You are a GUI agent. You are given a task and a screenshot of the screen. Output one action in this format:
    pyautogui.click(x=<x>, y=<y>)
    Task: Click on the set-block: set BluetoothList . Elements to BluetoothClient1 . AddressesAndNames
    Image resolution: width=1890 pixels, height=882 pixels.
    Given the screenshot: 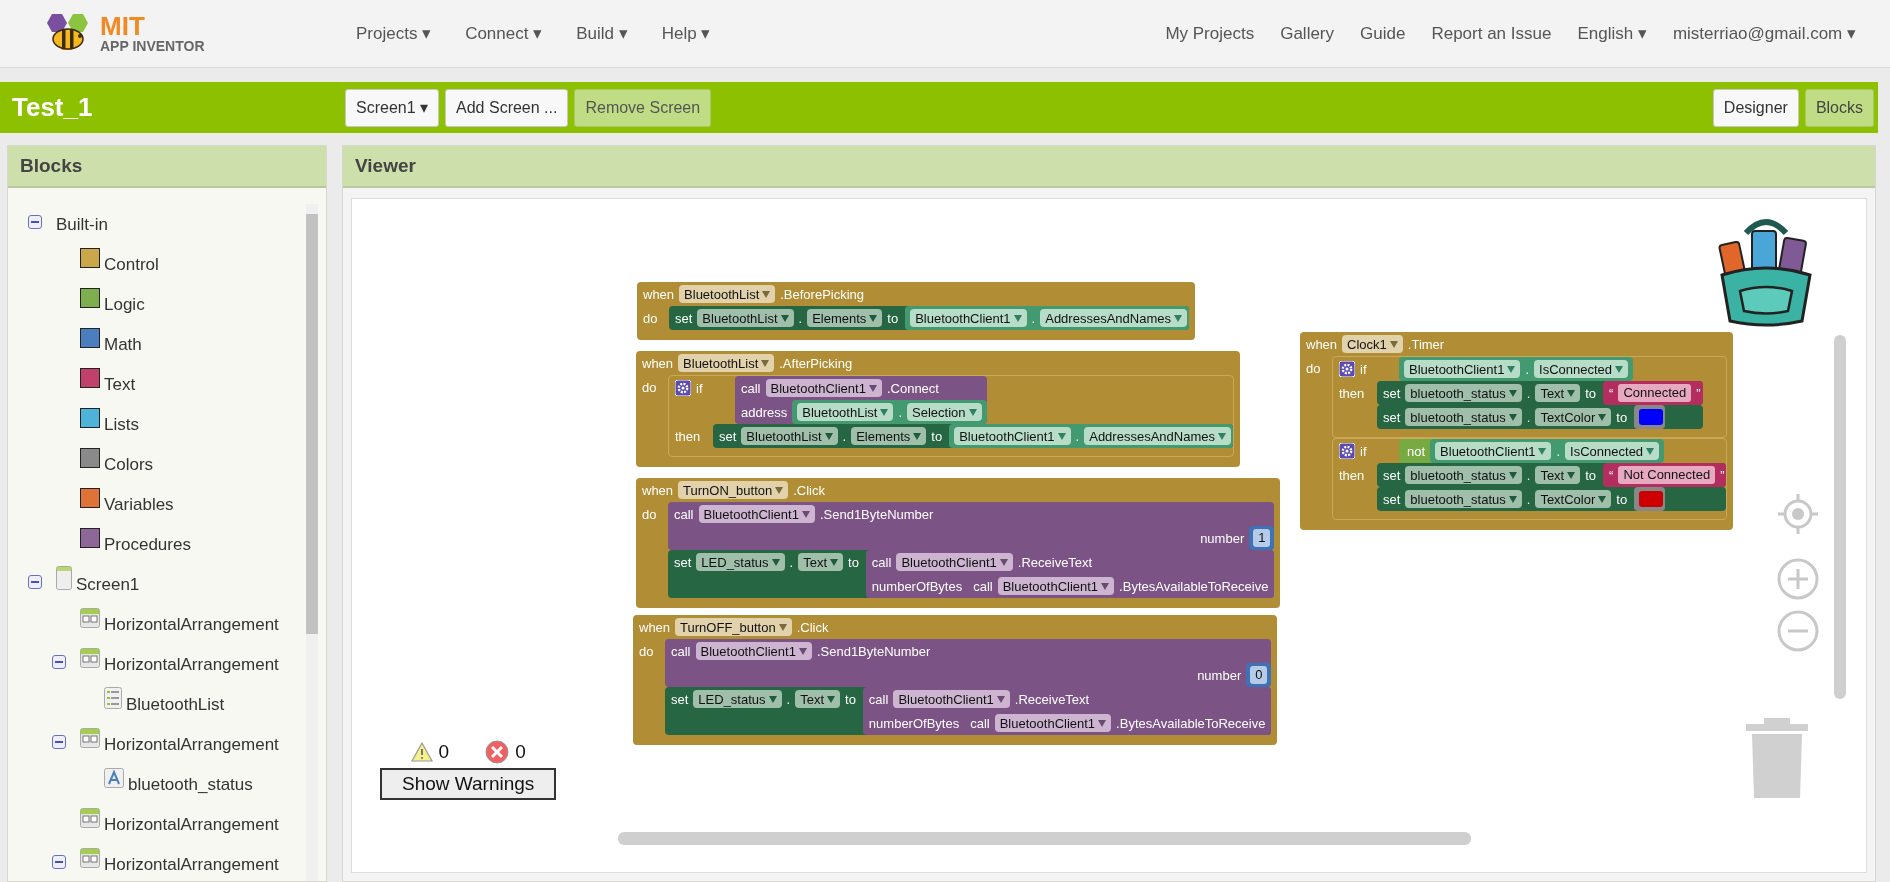 What is the action you would take?
    pyautogui.click(x=973, y=436)
    